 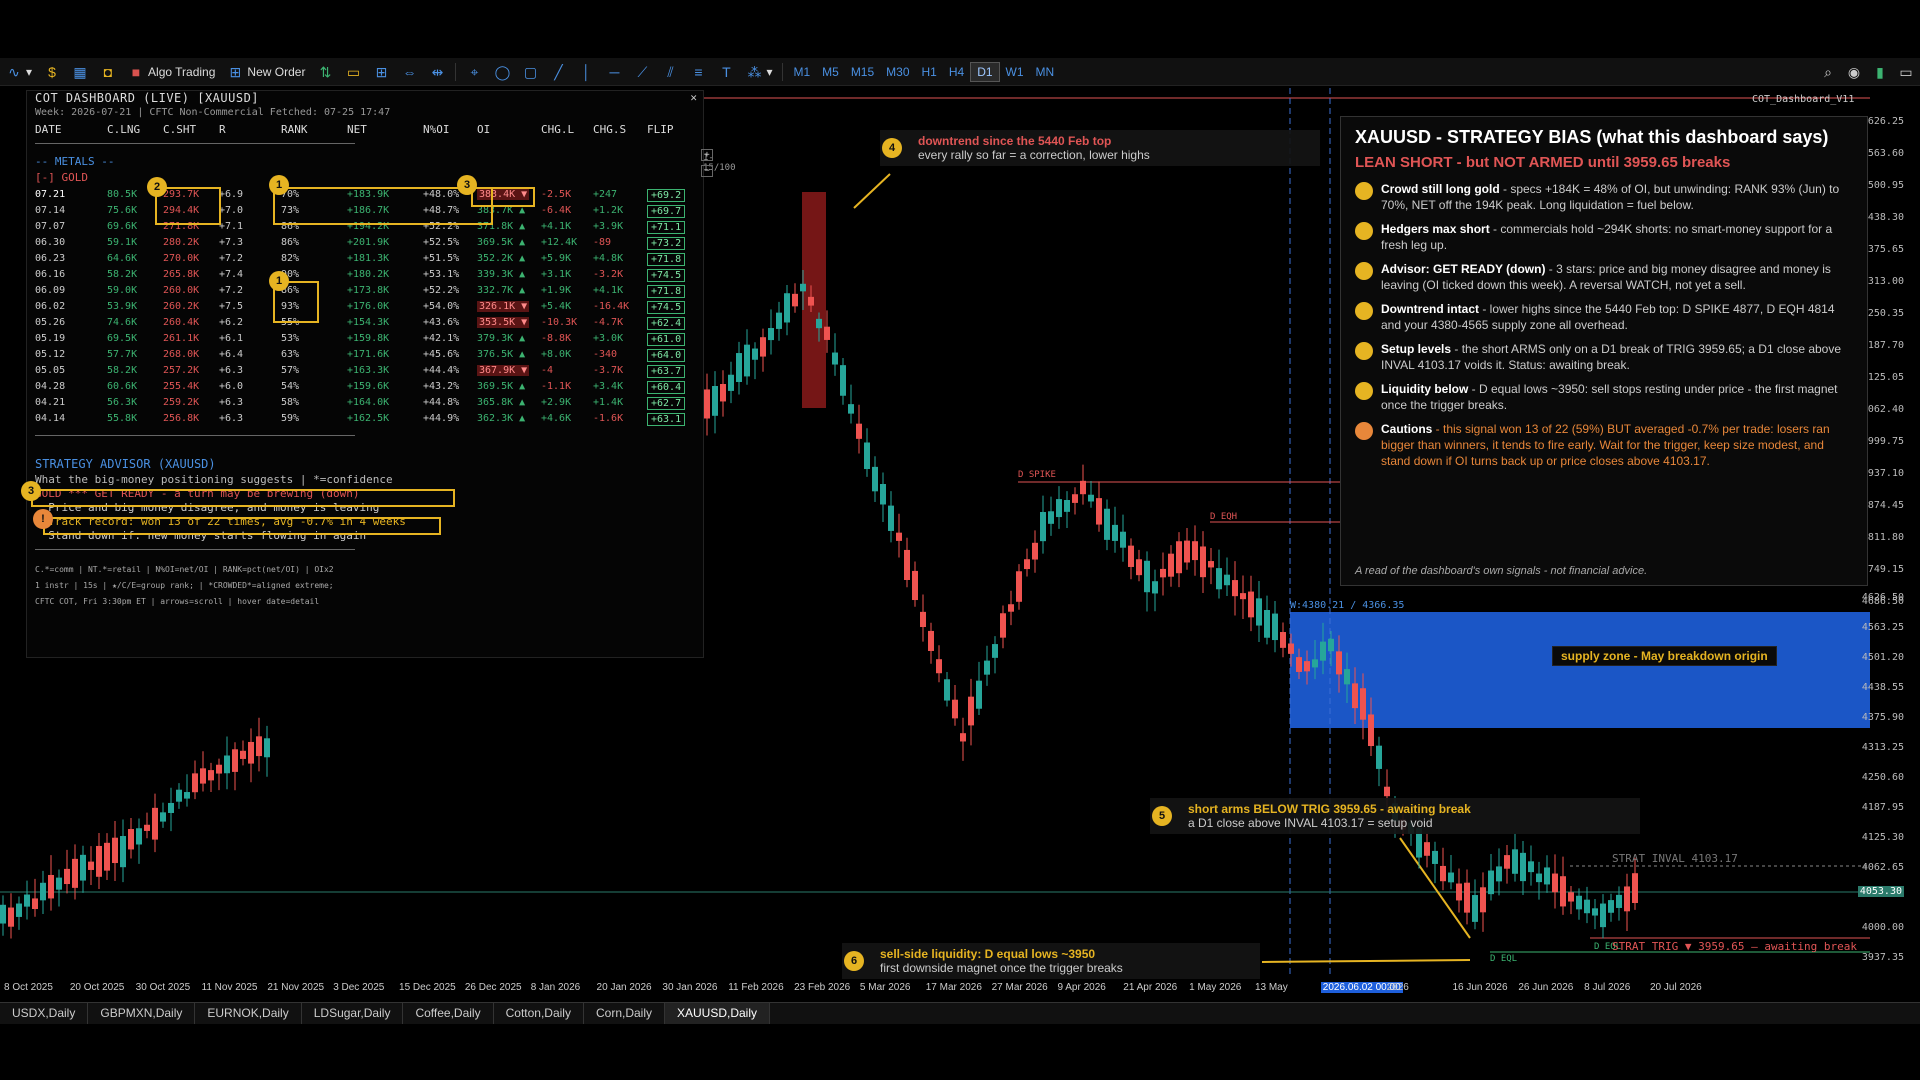 What do you see at coordinates (437, 72) in the screenshot?
I see `shift-button: ⇹` at bounding box center [437, 72].